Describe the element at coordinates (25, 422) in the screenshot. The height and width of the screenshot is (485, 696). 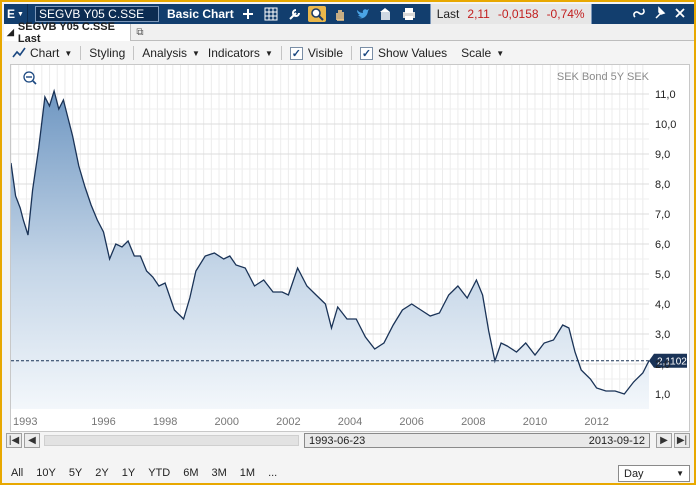
I see `x-tick-label: 1993` at that location.